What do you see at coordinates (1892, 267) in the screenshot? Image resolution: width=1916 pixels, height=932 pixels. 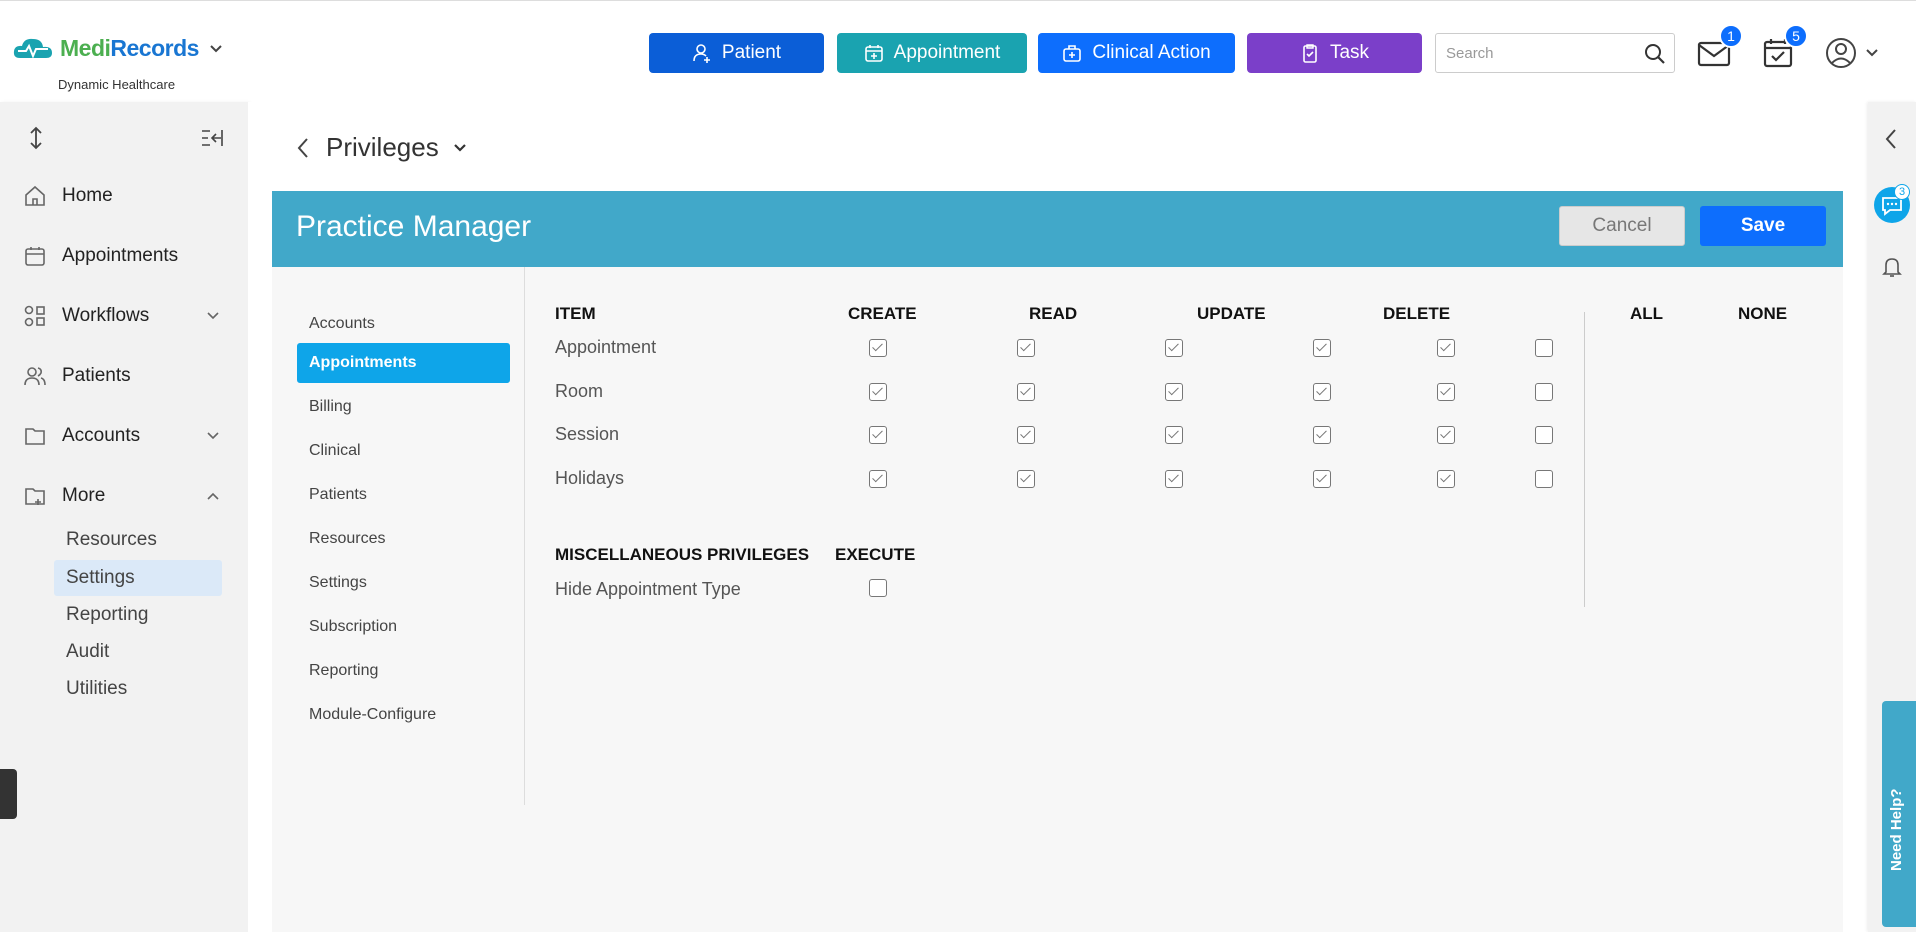 I see `bell-icon` at bounding box center [1892, 267].